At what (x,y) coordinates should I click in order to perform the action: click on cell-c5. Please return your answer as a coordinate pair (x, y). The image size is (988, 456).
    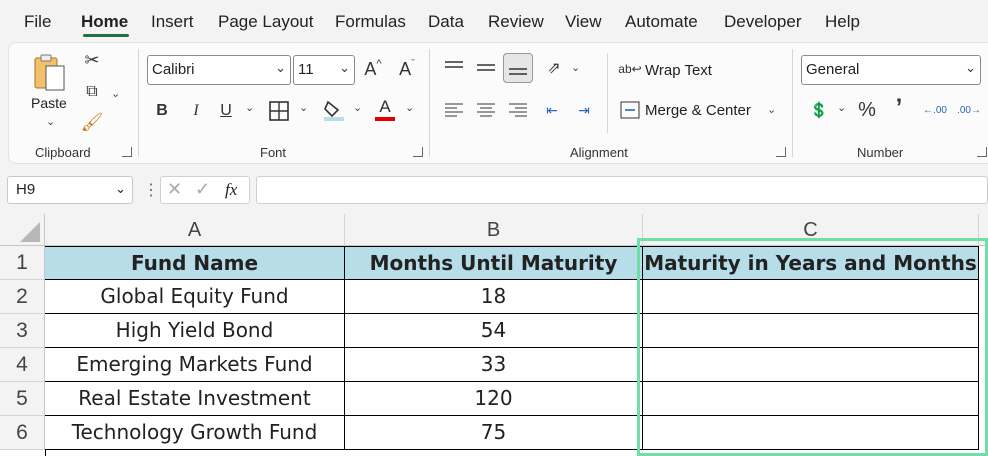
    Looking at the image, I should click on (811, 399).